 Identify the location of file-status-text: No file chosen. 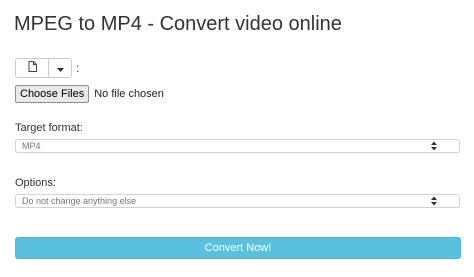
(129, 93).